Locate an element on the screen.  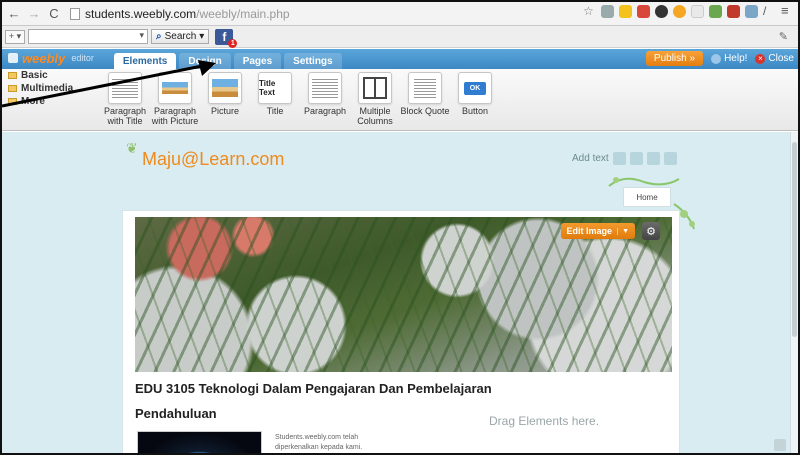
forward-button: → is located at coordinates (34, 14).